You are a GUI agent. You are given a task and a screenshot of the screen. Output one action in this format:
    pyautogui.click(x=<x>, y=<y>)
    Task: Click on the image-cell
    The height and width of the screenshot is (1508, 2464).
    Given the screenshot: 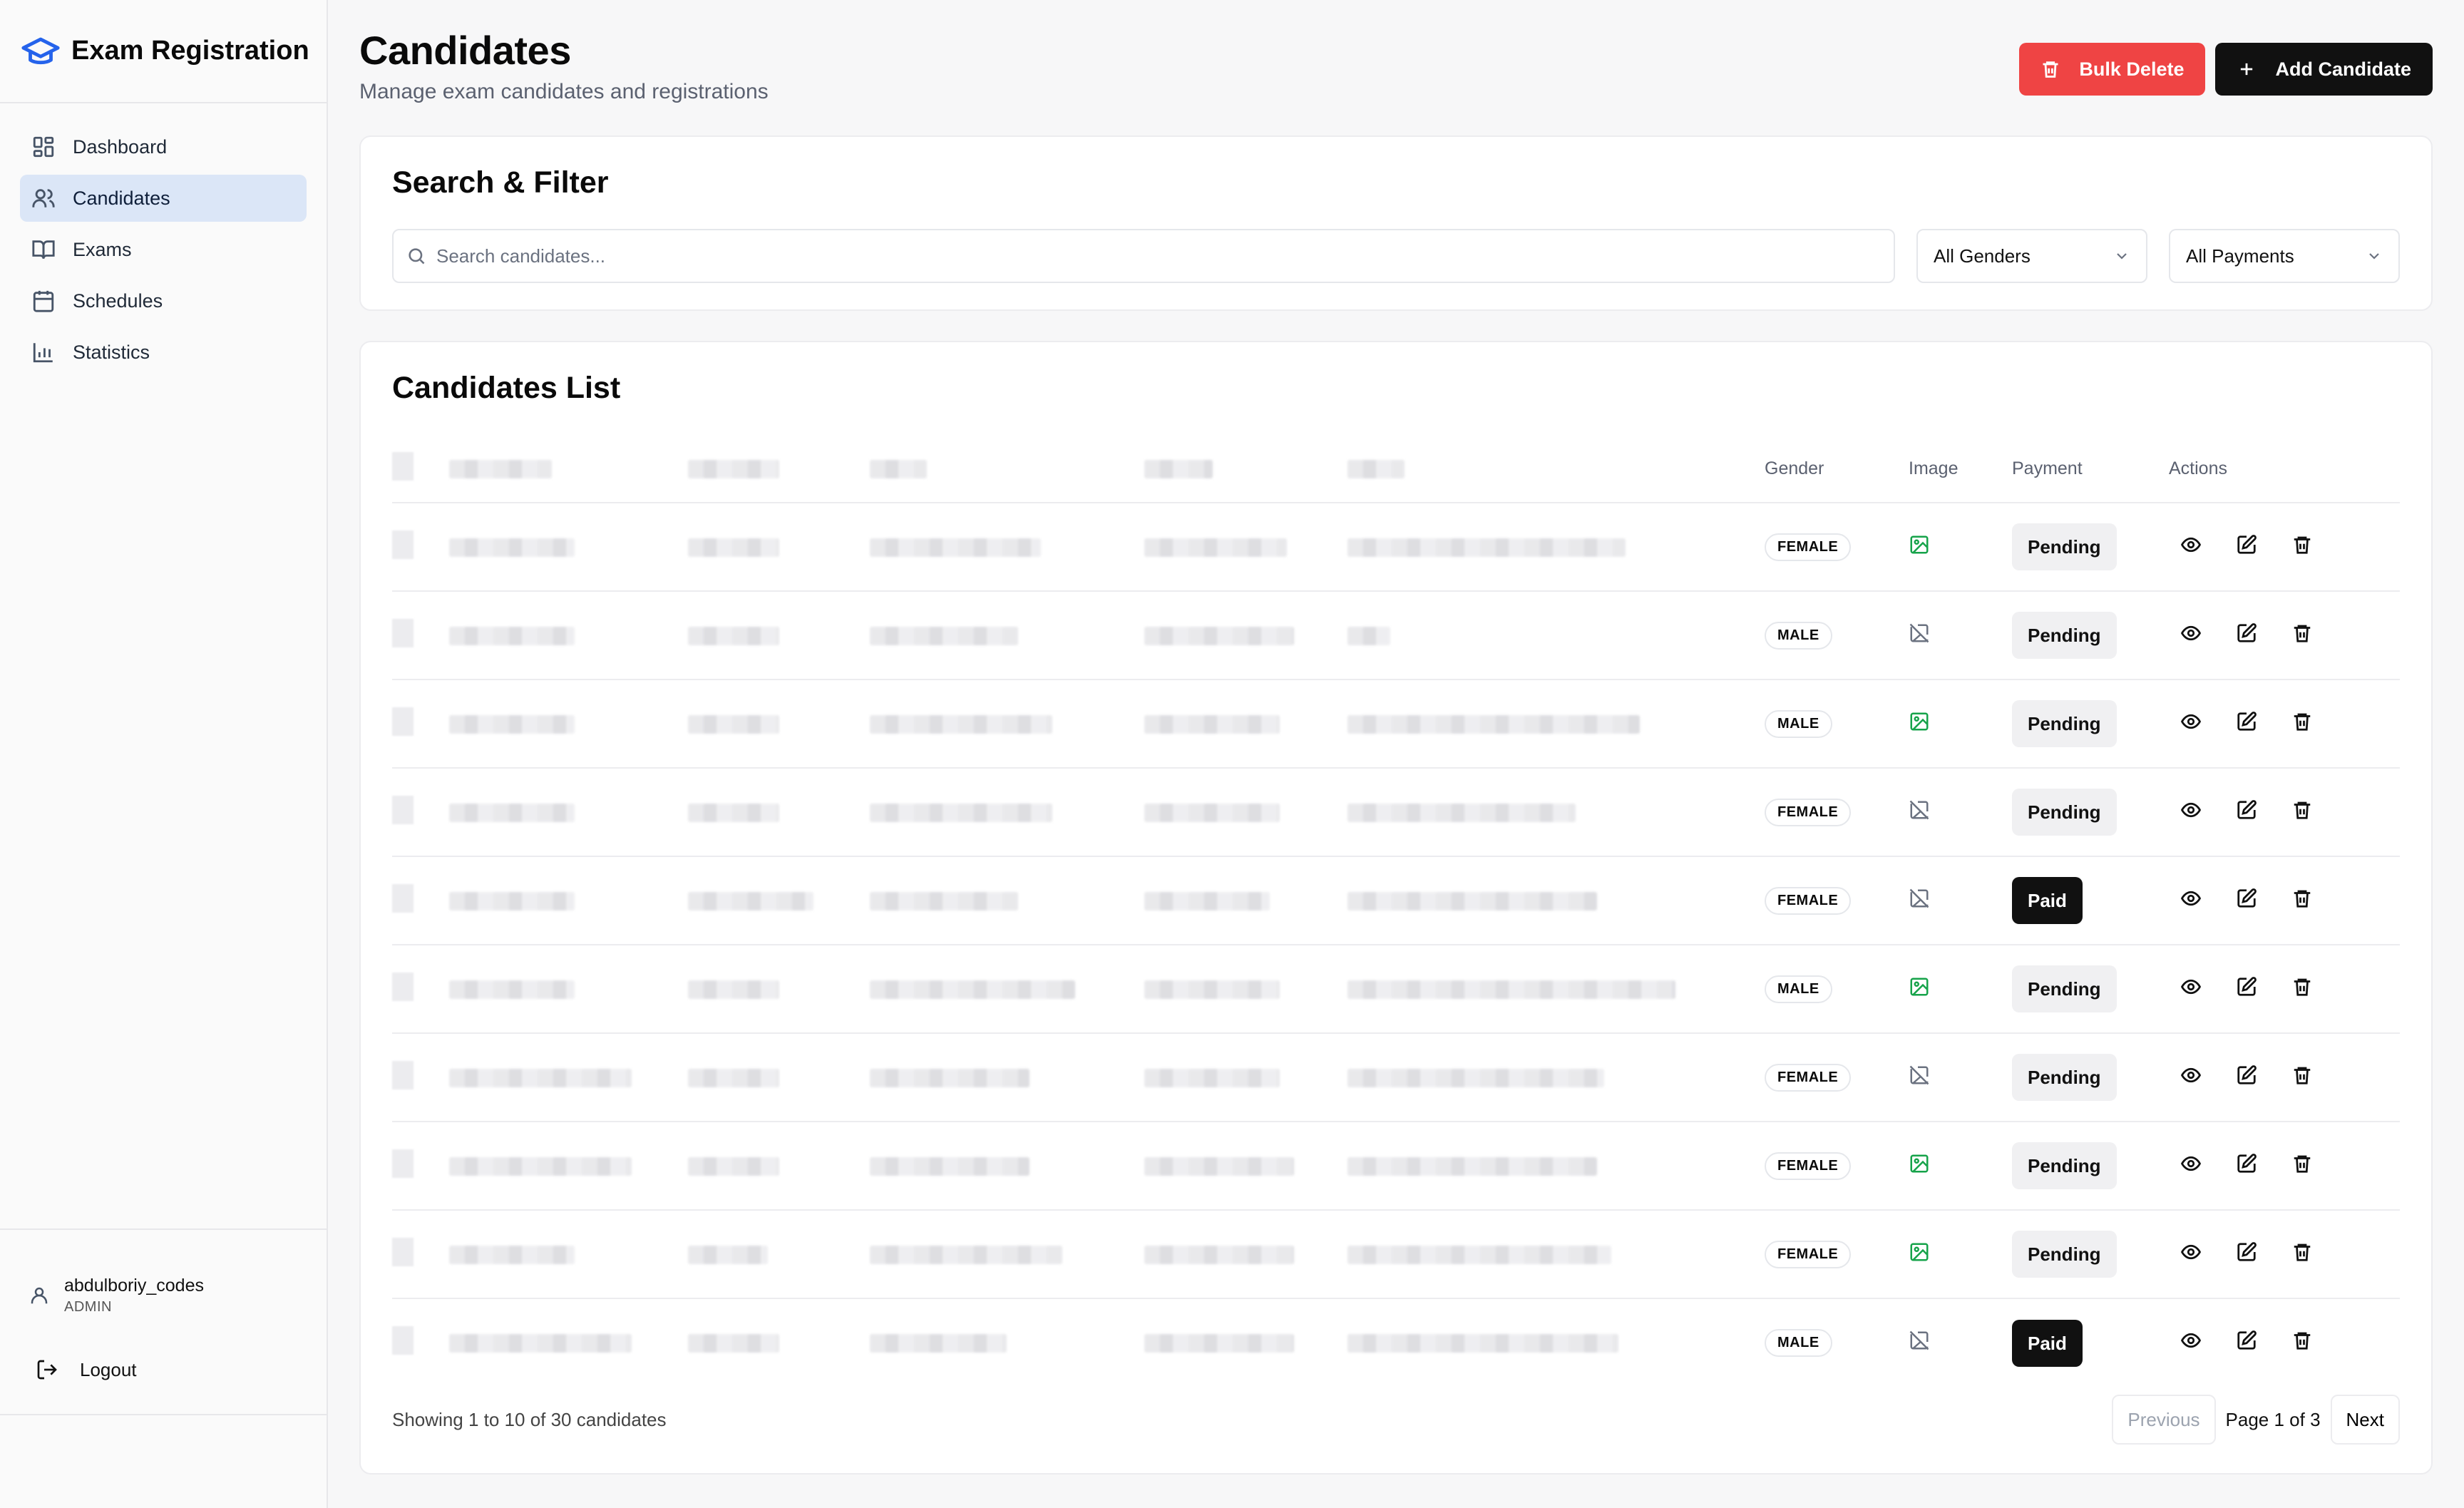 What is the action you would take?
    pyautogui.click(x=1960, y=1255)
    